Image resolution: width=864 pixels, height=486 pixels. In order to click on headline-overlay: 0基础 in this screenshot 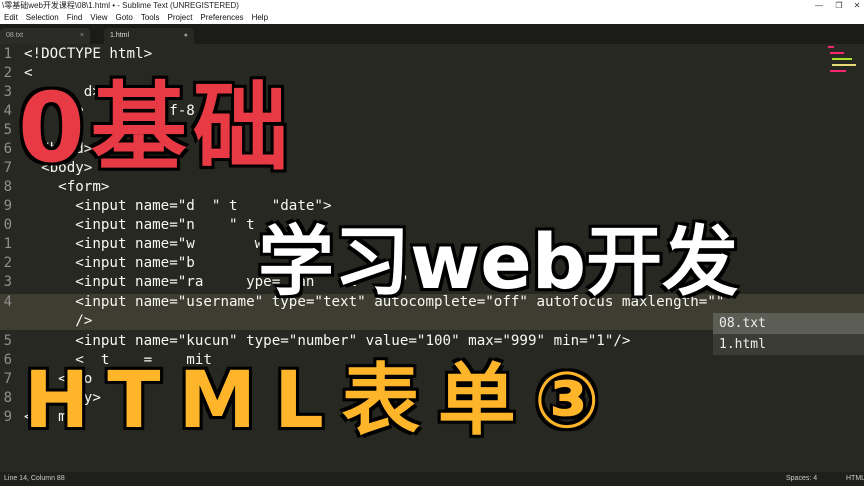, I will do `click(156, 128)`.